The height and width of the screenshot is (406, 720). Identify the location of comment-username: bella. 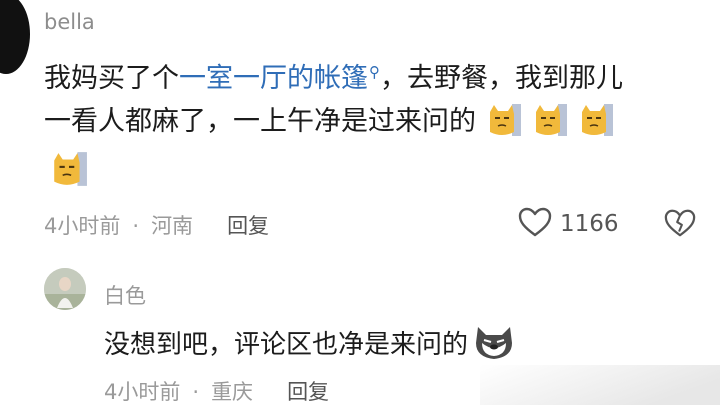
(69, 22).